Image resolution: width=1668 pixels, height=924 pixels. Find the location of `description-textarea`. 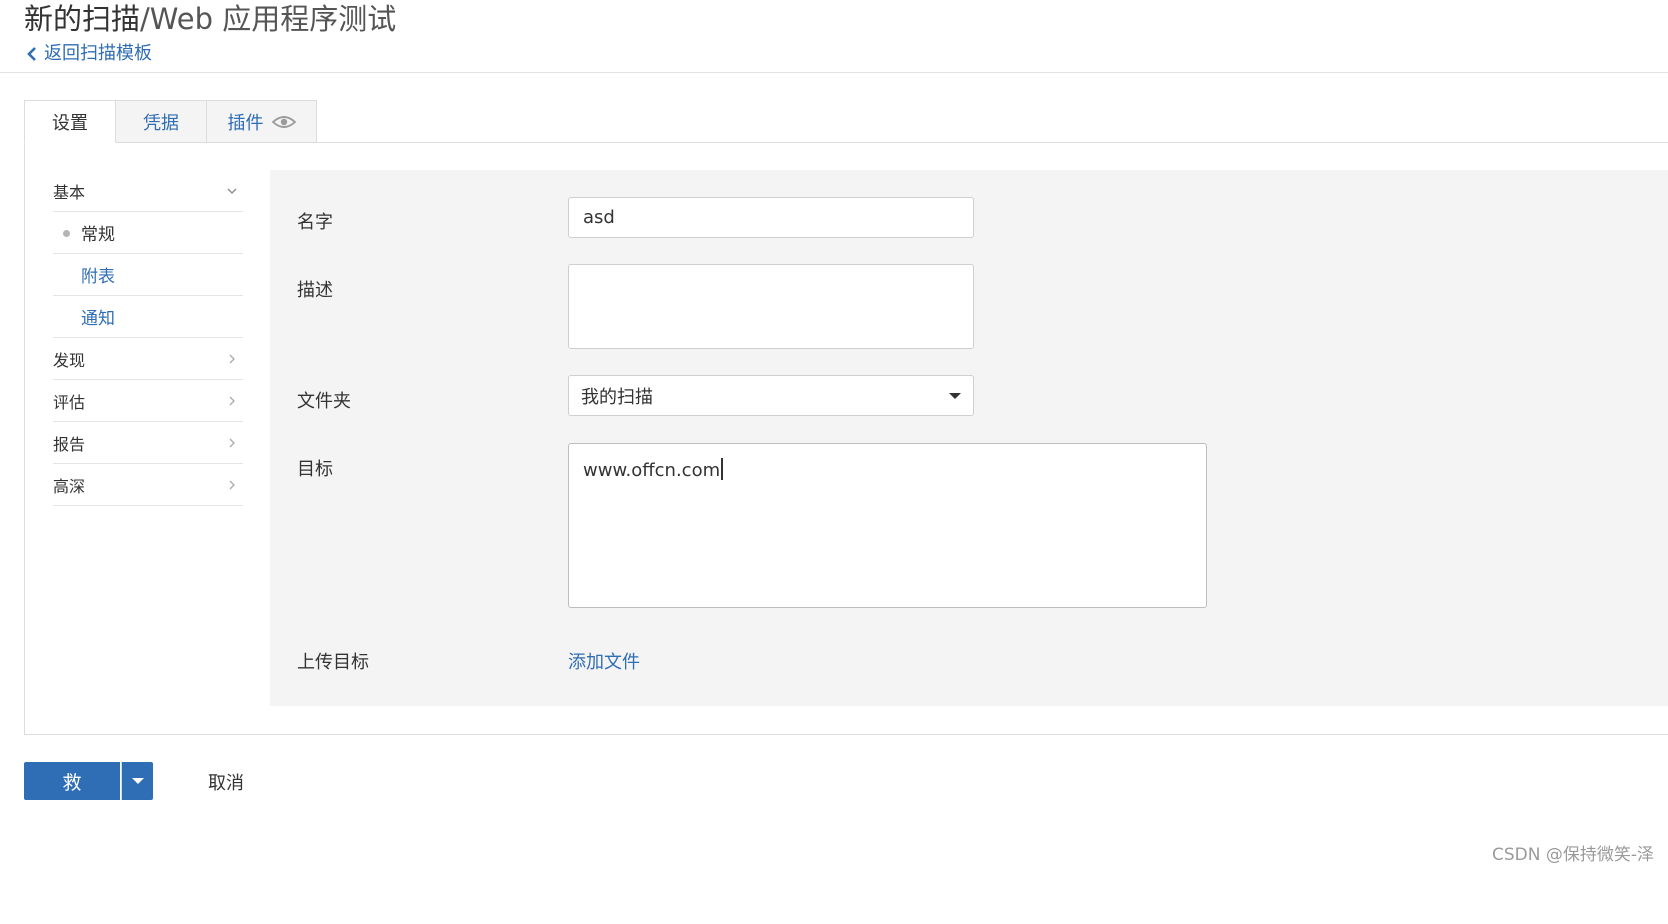

description-textarea is located at coordinates (771, 306).